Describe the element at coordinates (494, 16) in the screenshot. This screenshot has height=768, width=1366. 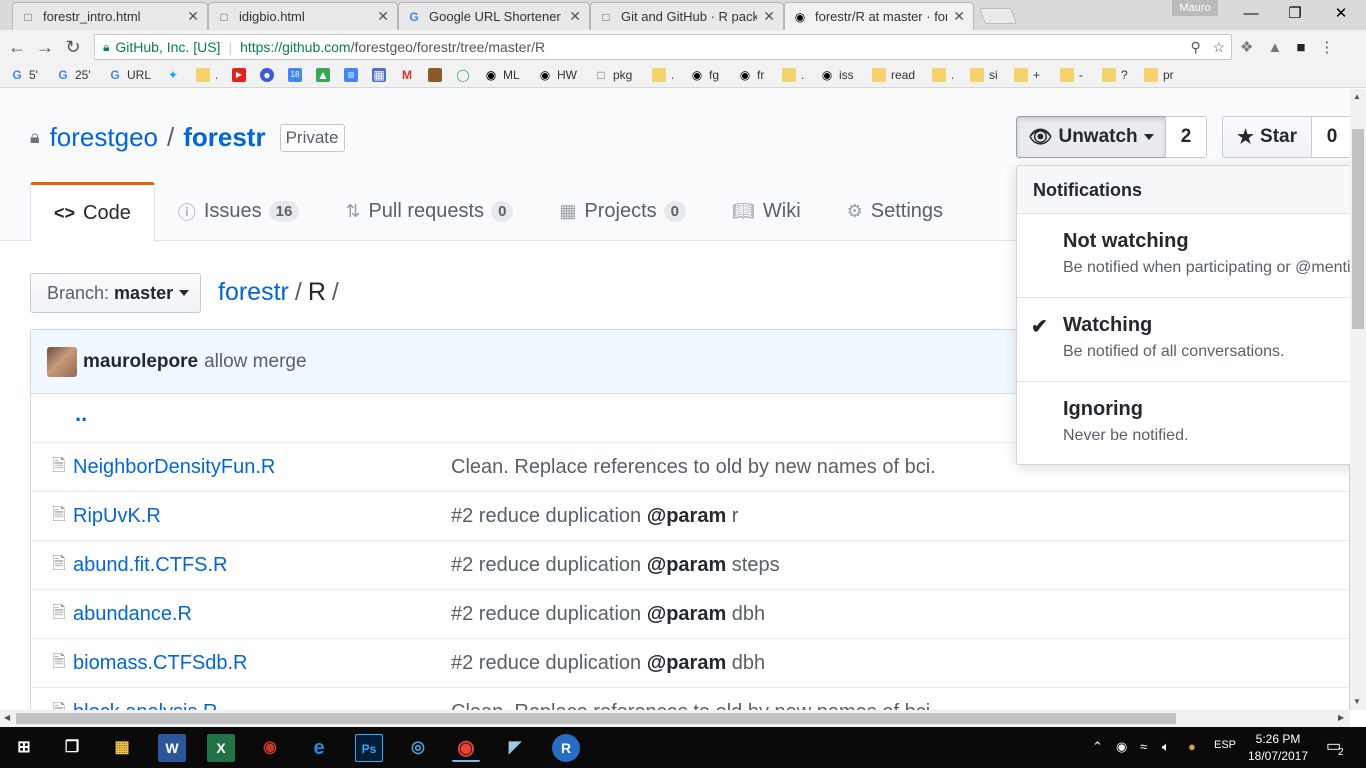
I see `browser-tab-3: G Google URL Shortener ✕` at that location.